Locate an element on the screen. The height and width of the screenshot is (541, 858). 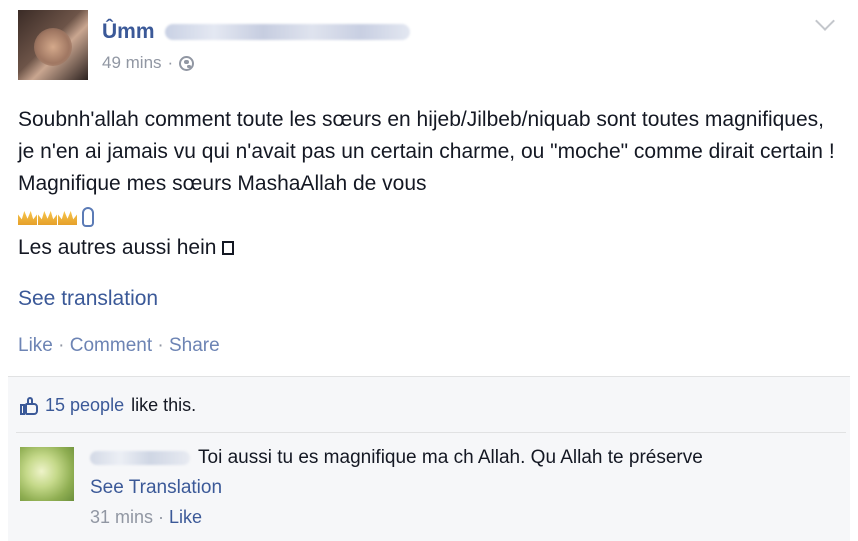
comment-meta: 31 mins · Like is located at coordinates (146, 517).